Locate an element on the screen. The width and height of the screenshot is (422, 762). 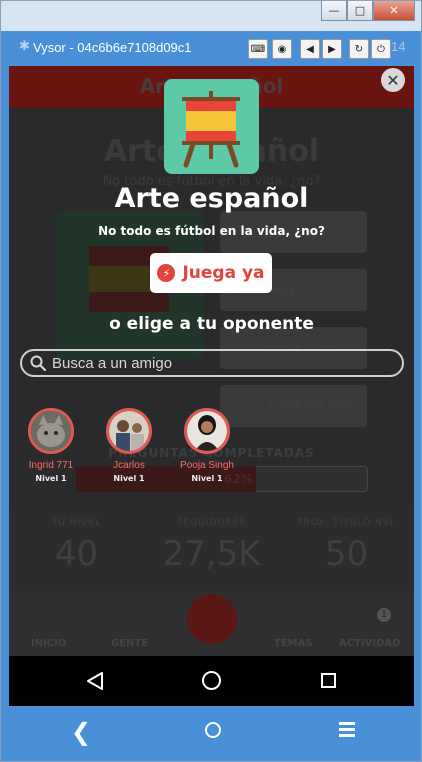
bg-nav-topics: TEMAS is located at coordinates (293, 643).